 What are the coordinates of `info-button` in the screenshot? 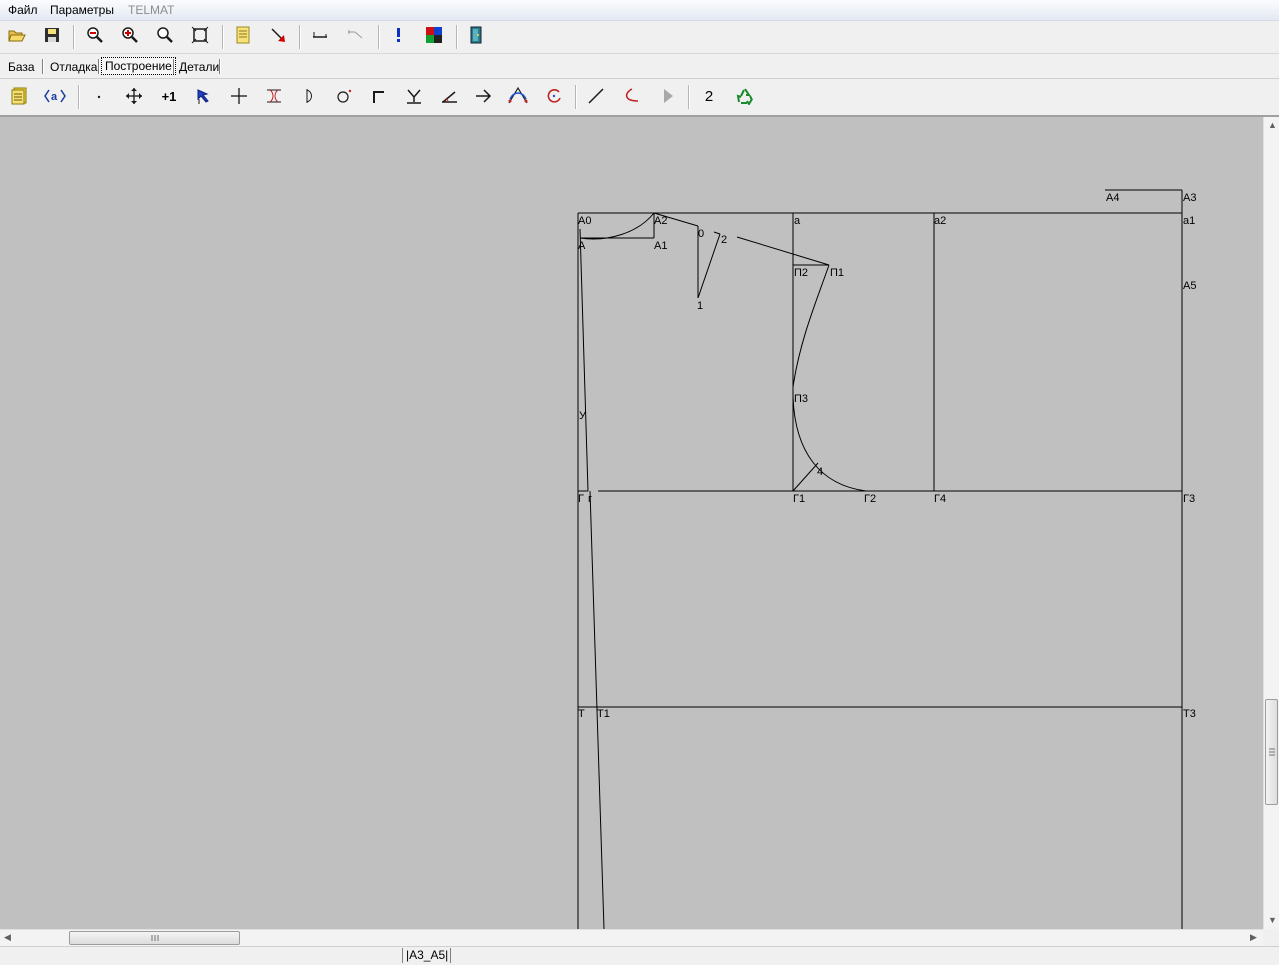 It's located at (399, 35).